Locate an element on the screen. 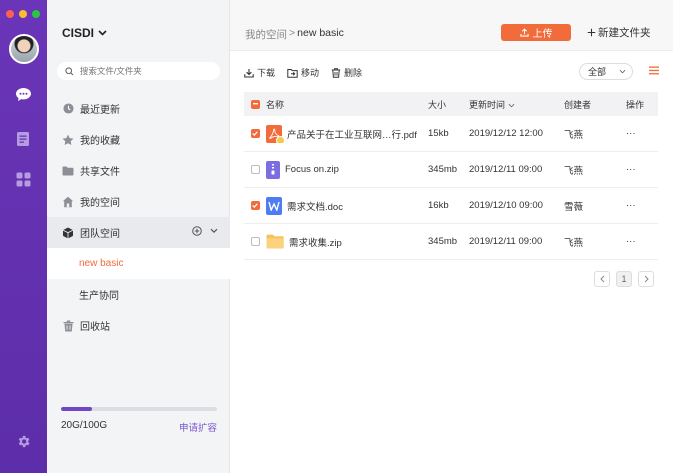  sidebar-item-shared: 共享文件 is located at coordinates (138, 170).